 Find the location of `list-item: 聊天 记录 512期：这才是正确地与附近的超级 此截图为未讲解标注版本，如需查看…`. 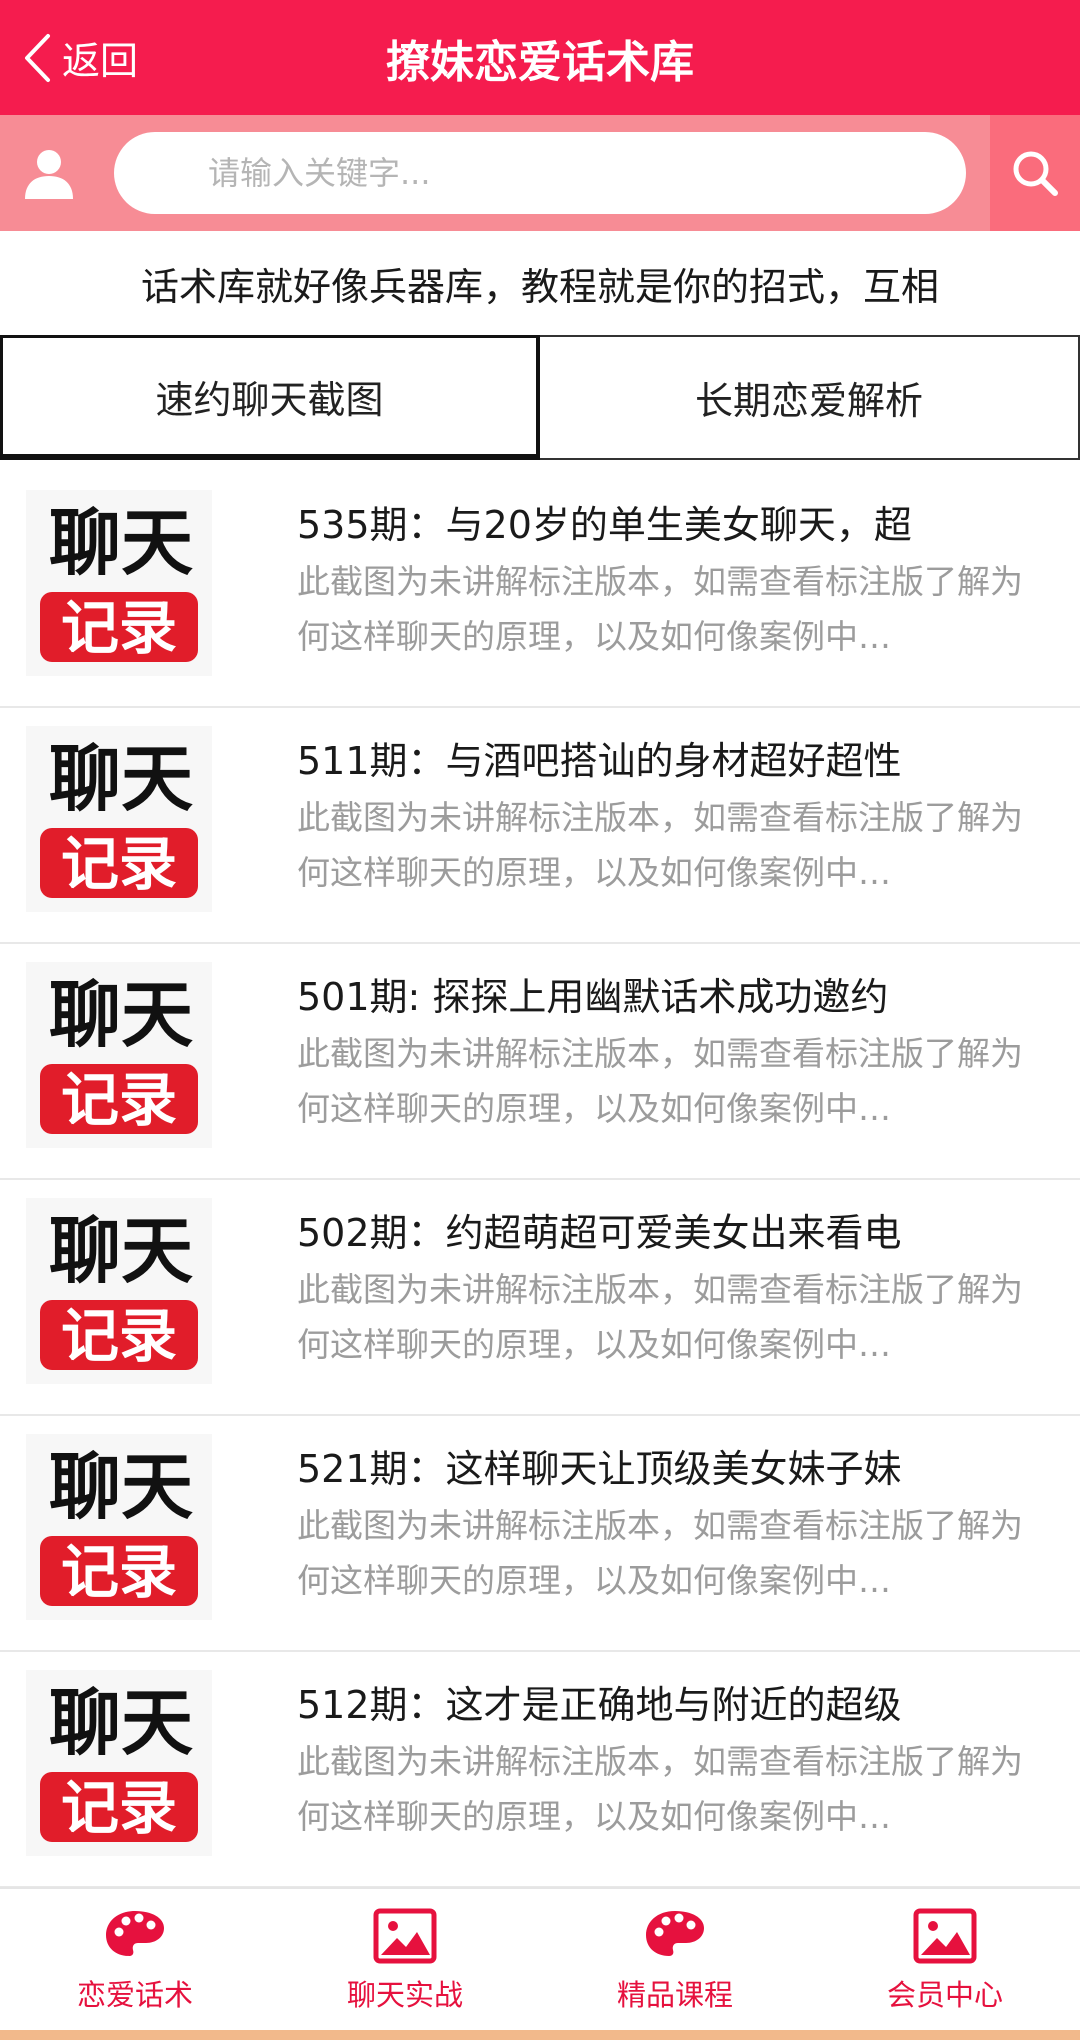

list-item: 聊天 记录 512期：这才是正确地与附近的超级 此截图为未讲解标注版本，如需查看… is located at coordinates (540, 1770).